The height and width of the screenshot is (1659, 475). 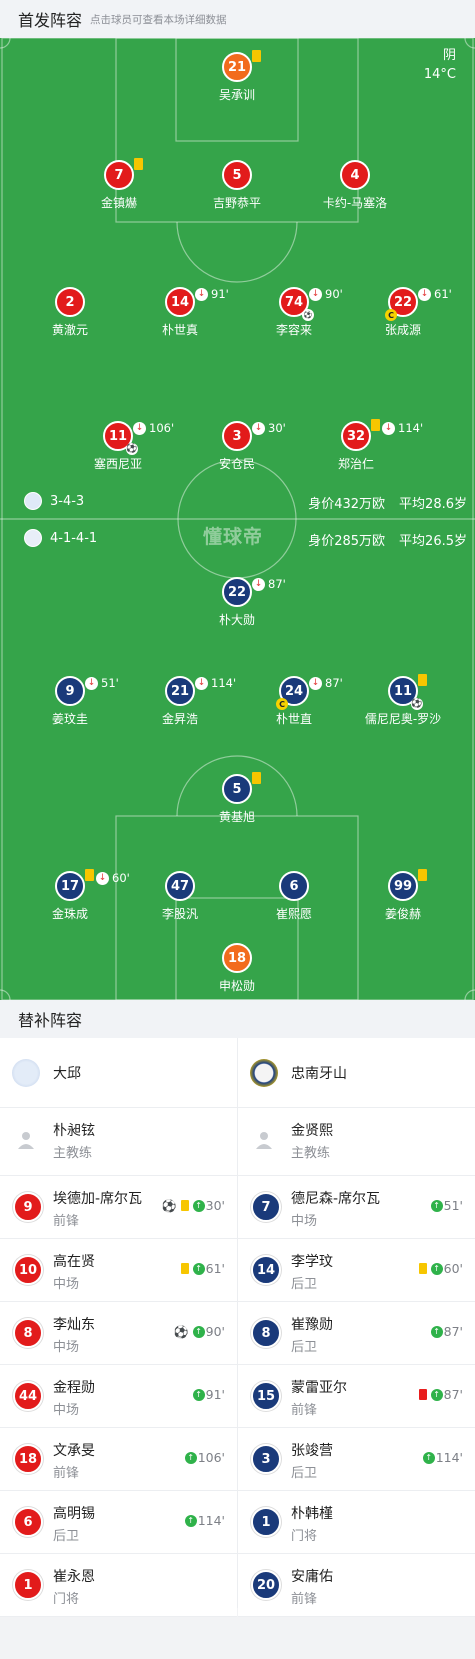 I want to click on away-sub-row: 7 德尼森-席尔瓦 中场 ↑ 51', so click(x=356, y=1207).